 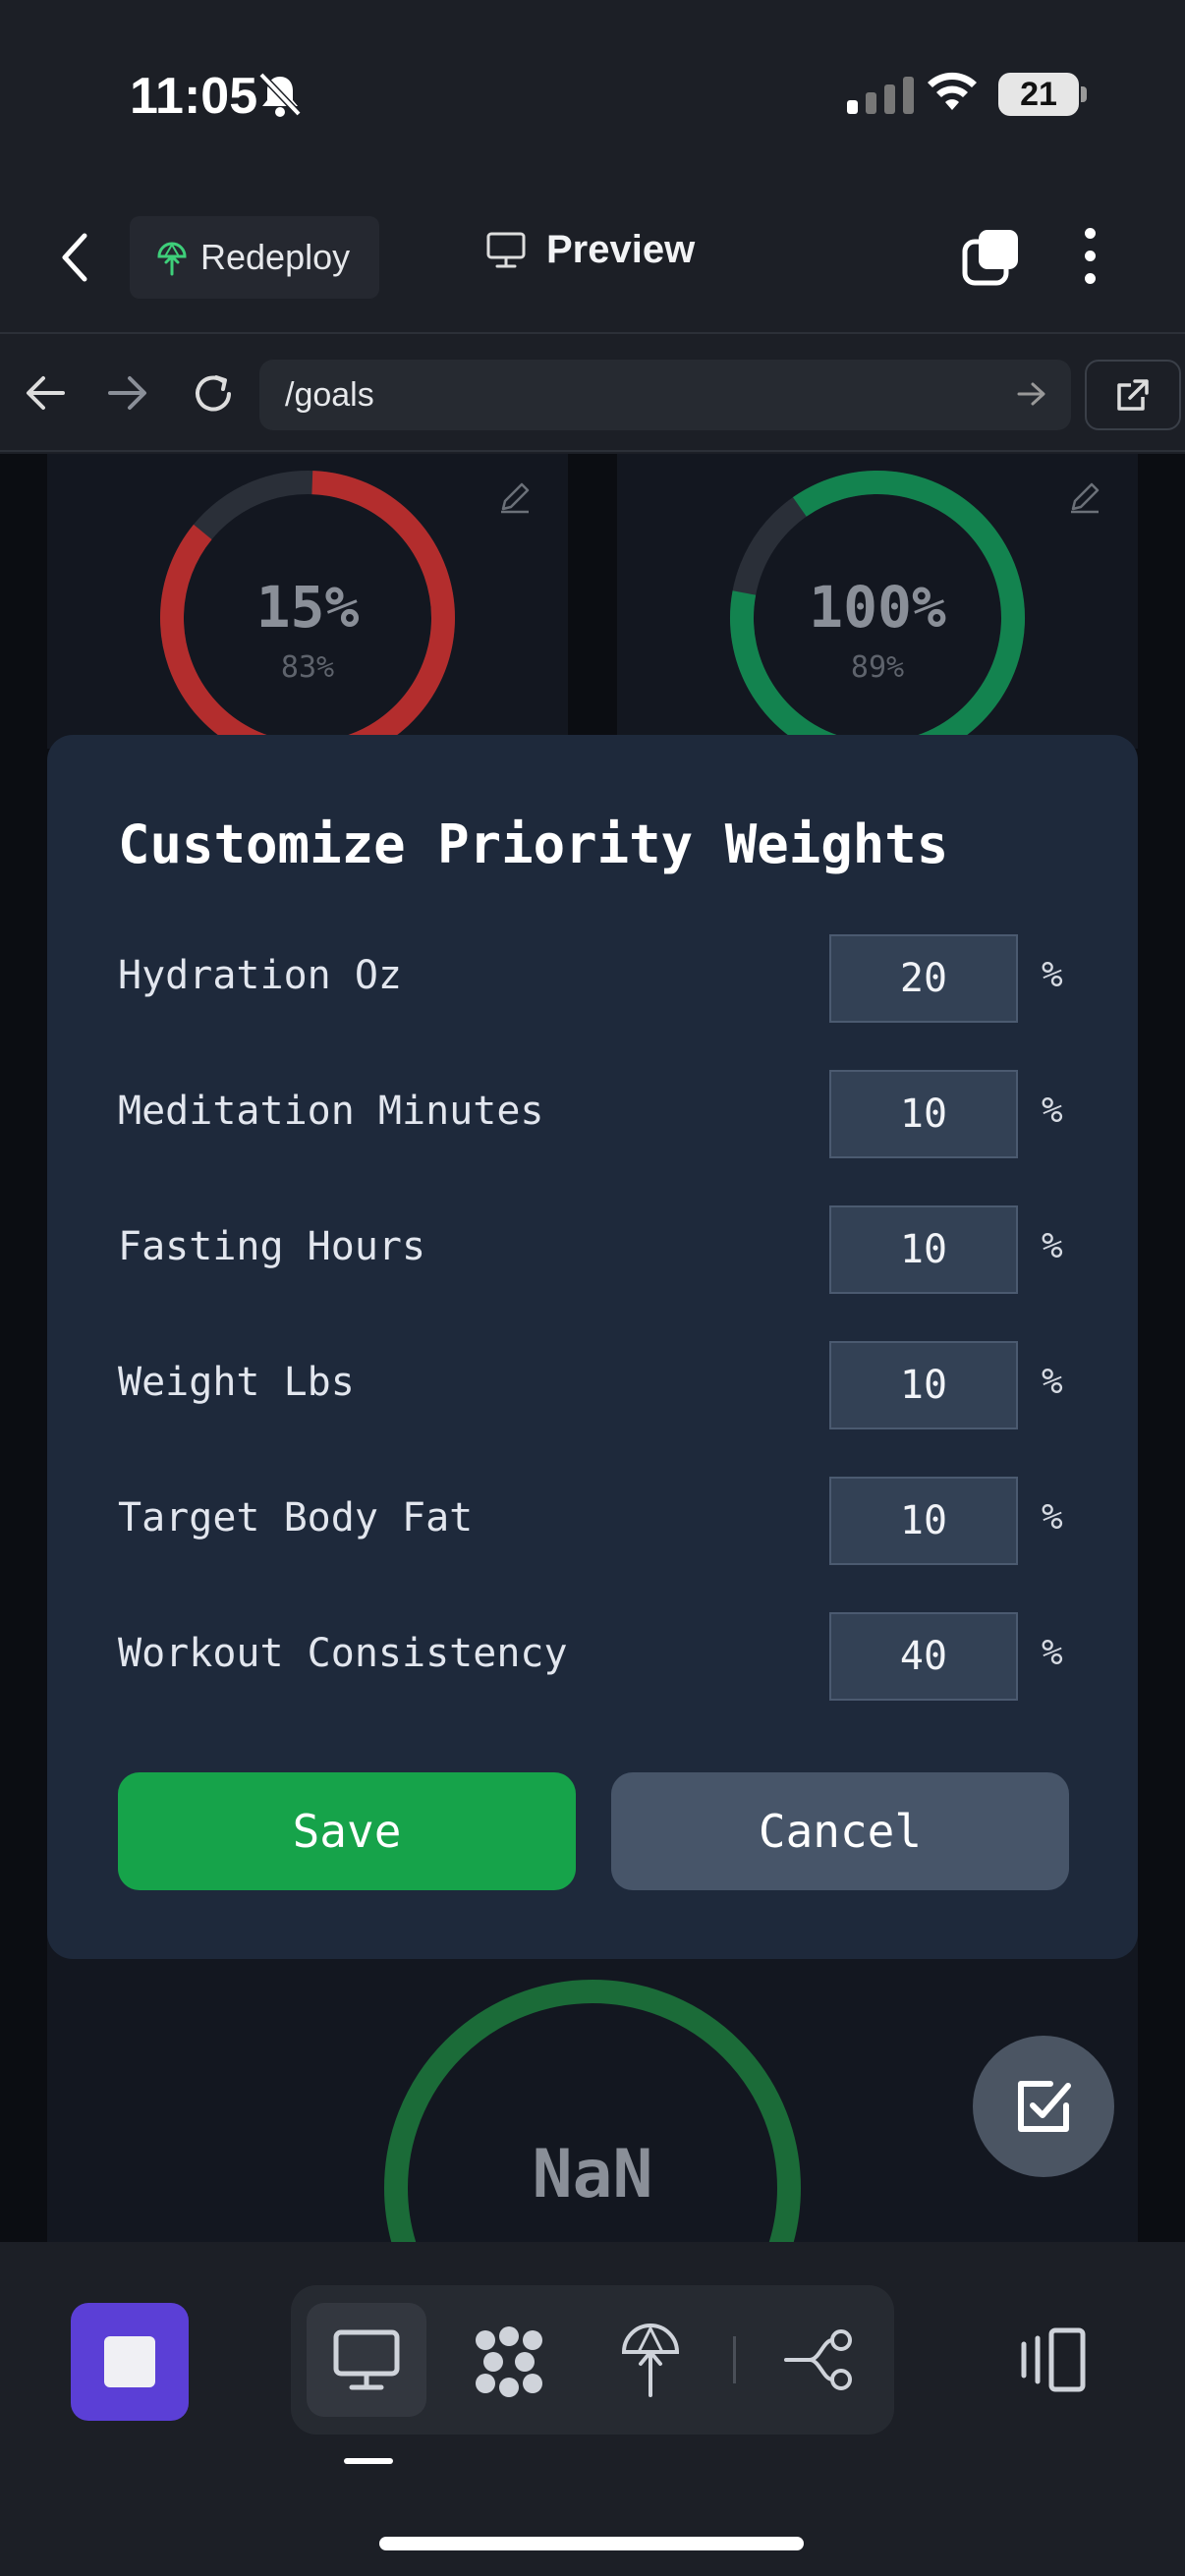 I want to click on dialog-title: Customize Priority Weights, so click(x=534, y=844).